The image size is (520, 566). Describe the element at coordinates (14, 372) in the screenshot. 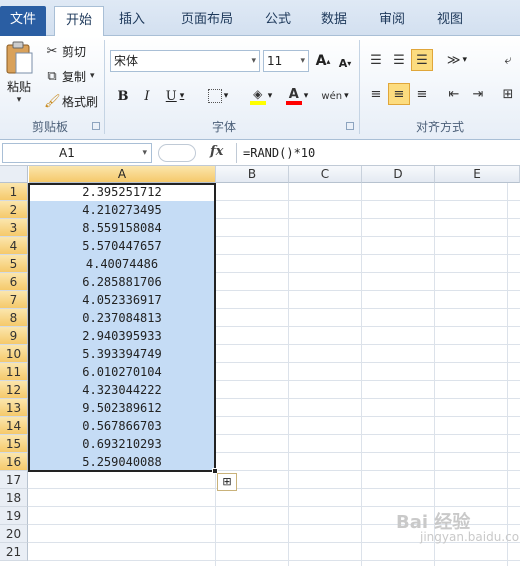

I see `row-header-11: 11` at that location.